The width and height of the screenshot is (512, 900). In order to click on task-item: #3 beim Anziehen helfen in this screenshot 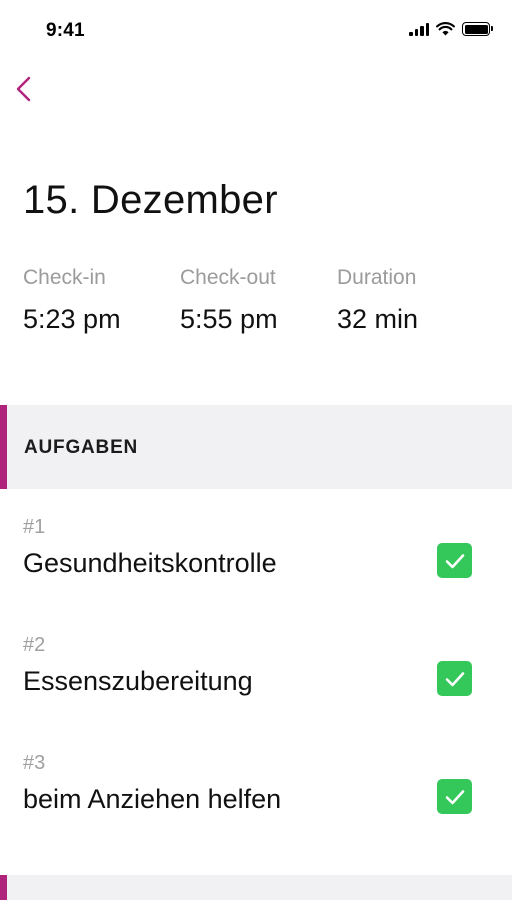, I will do `click(256, 802)`.